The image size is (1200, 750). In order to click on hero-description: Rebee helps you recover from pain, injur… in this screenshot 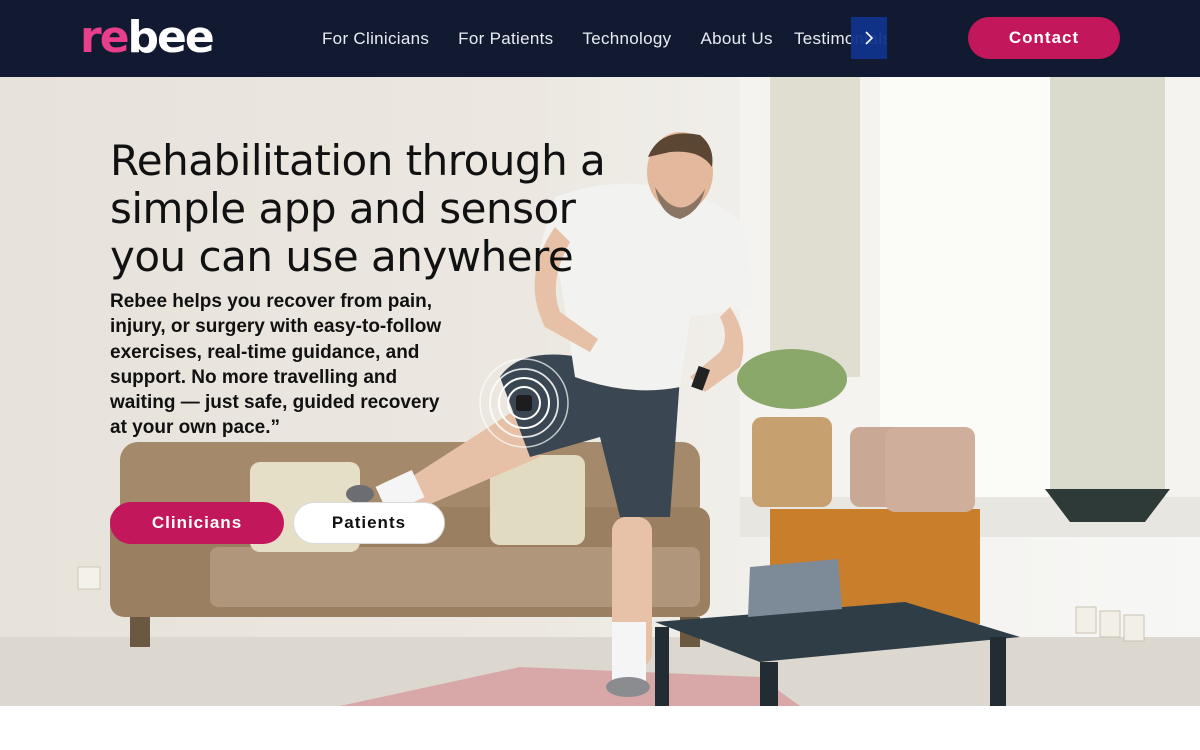, I will do `click(276, 365)`.